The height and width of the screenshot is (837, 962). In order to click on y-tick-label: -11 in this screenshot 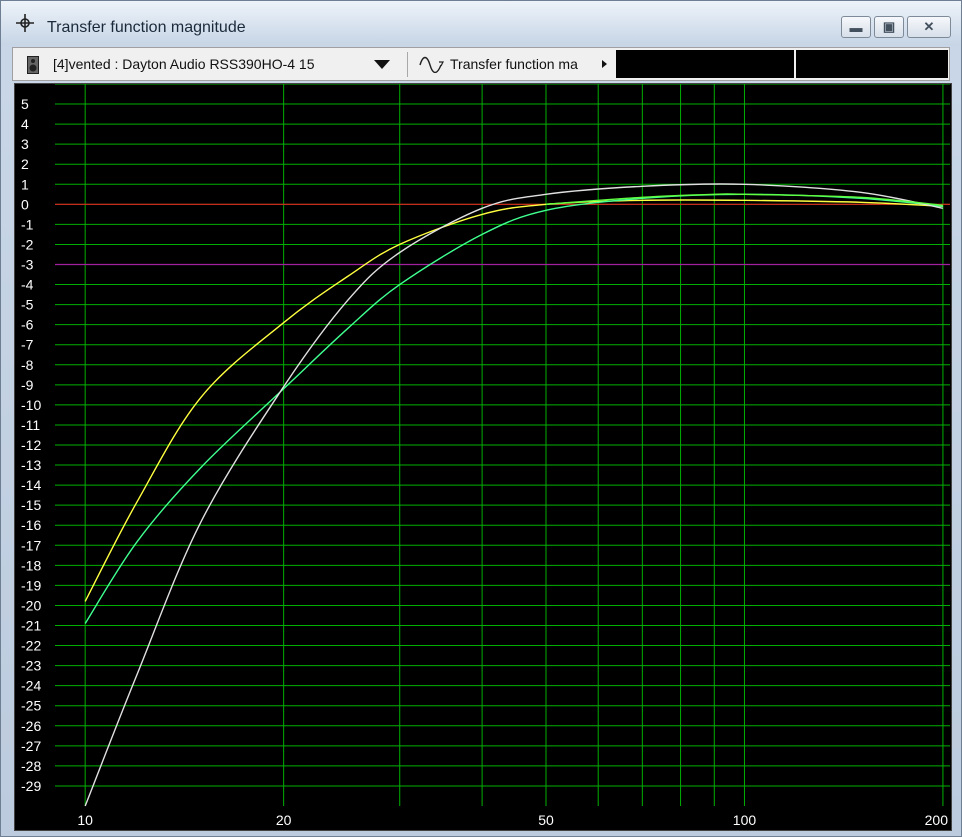, I will do `click(30, 425)`.